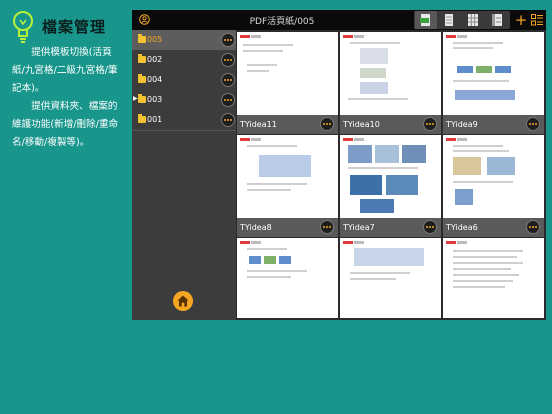  I want to click on document-label-bar: TYidea9, so click(493, 124).